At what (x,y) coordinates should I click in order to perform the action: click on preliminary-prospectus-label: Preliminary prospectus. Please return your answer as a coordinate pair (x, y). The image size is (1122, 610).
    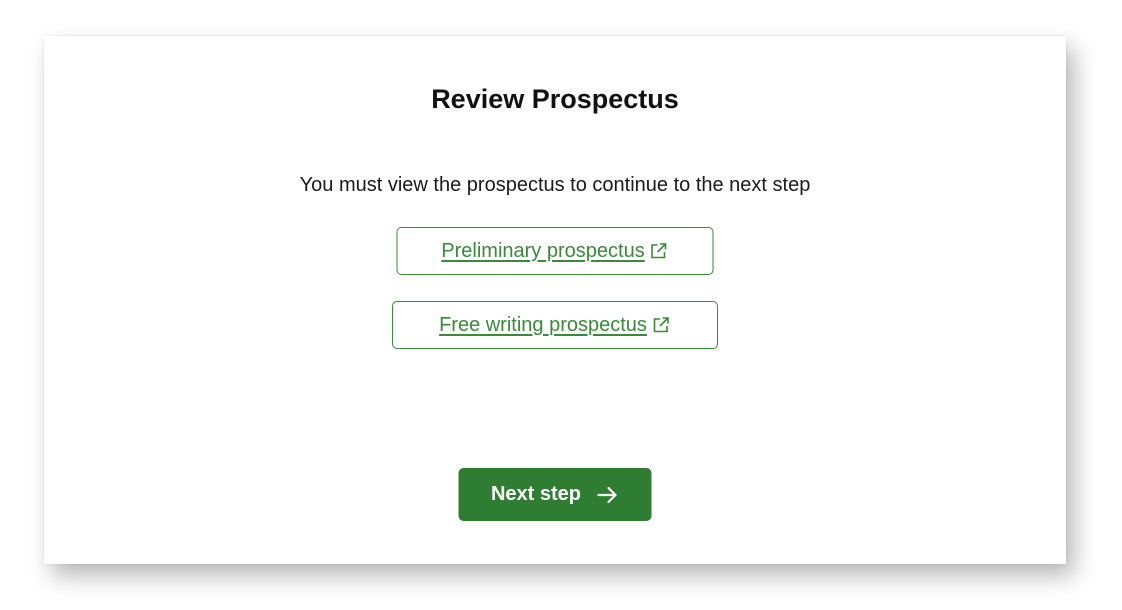
    Looking at the image, I should click on (543, 250).